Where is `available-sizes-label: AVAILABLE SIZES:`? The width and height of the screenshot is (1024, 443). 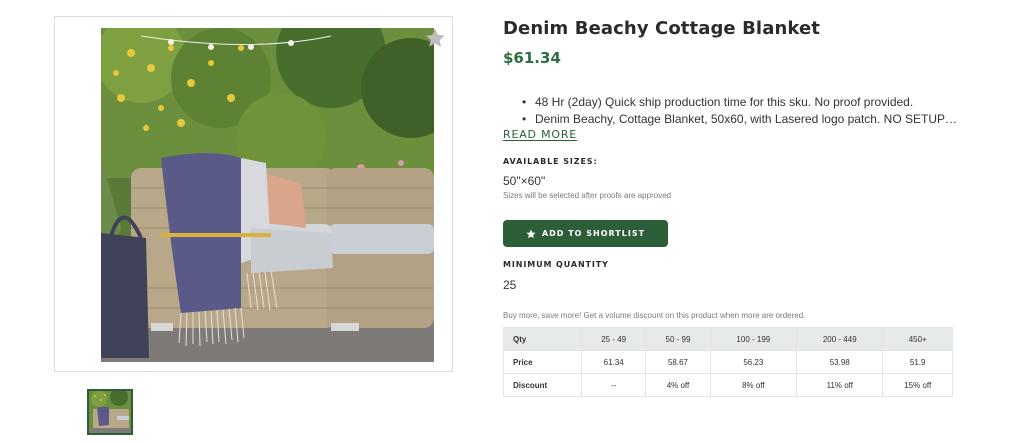
available-sizes-label: AVAILABLE SIZES: is located at coordinates (550, 161).